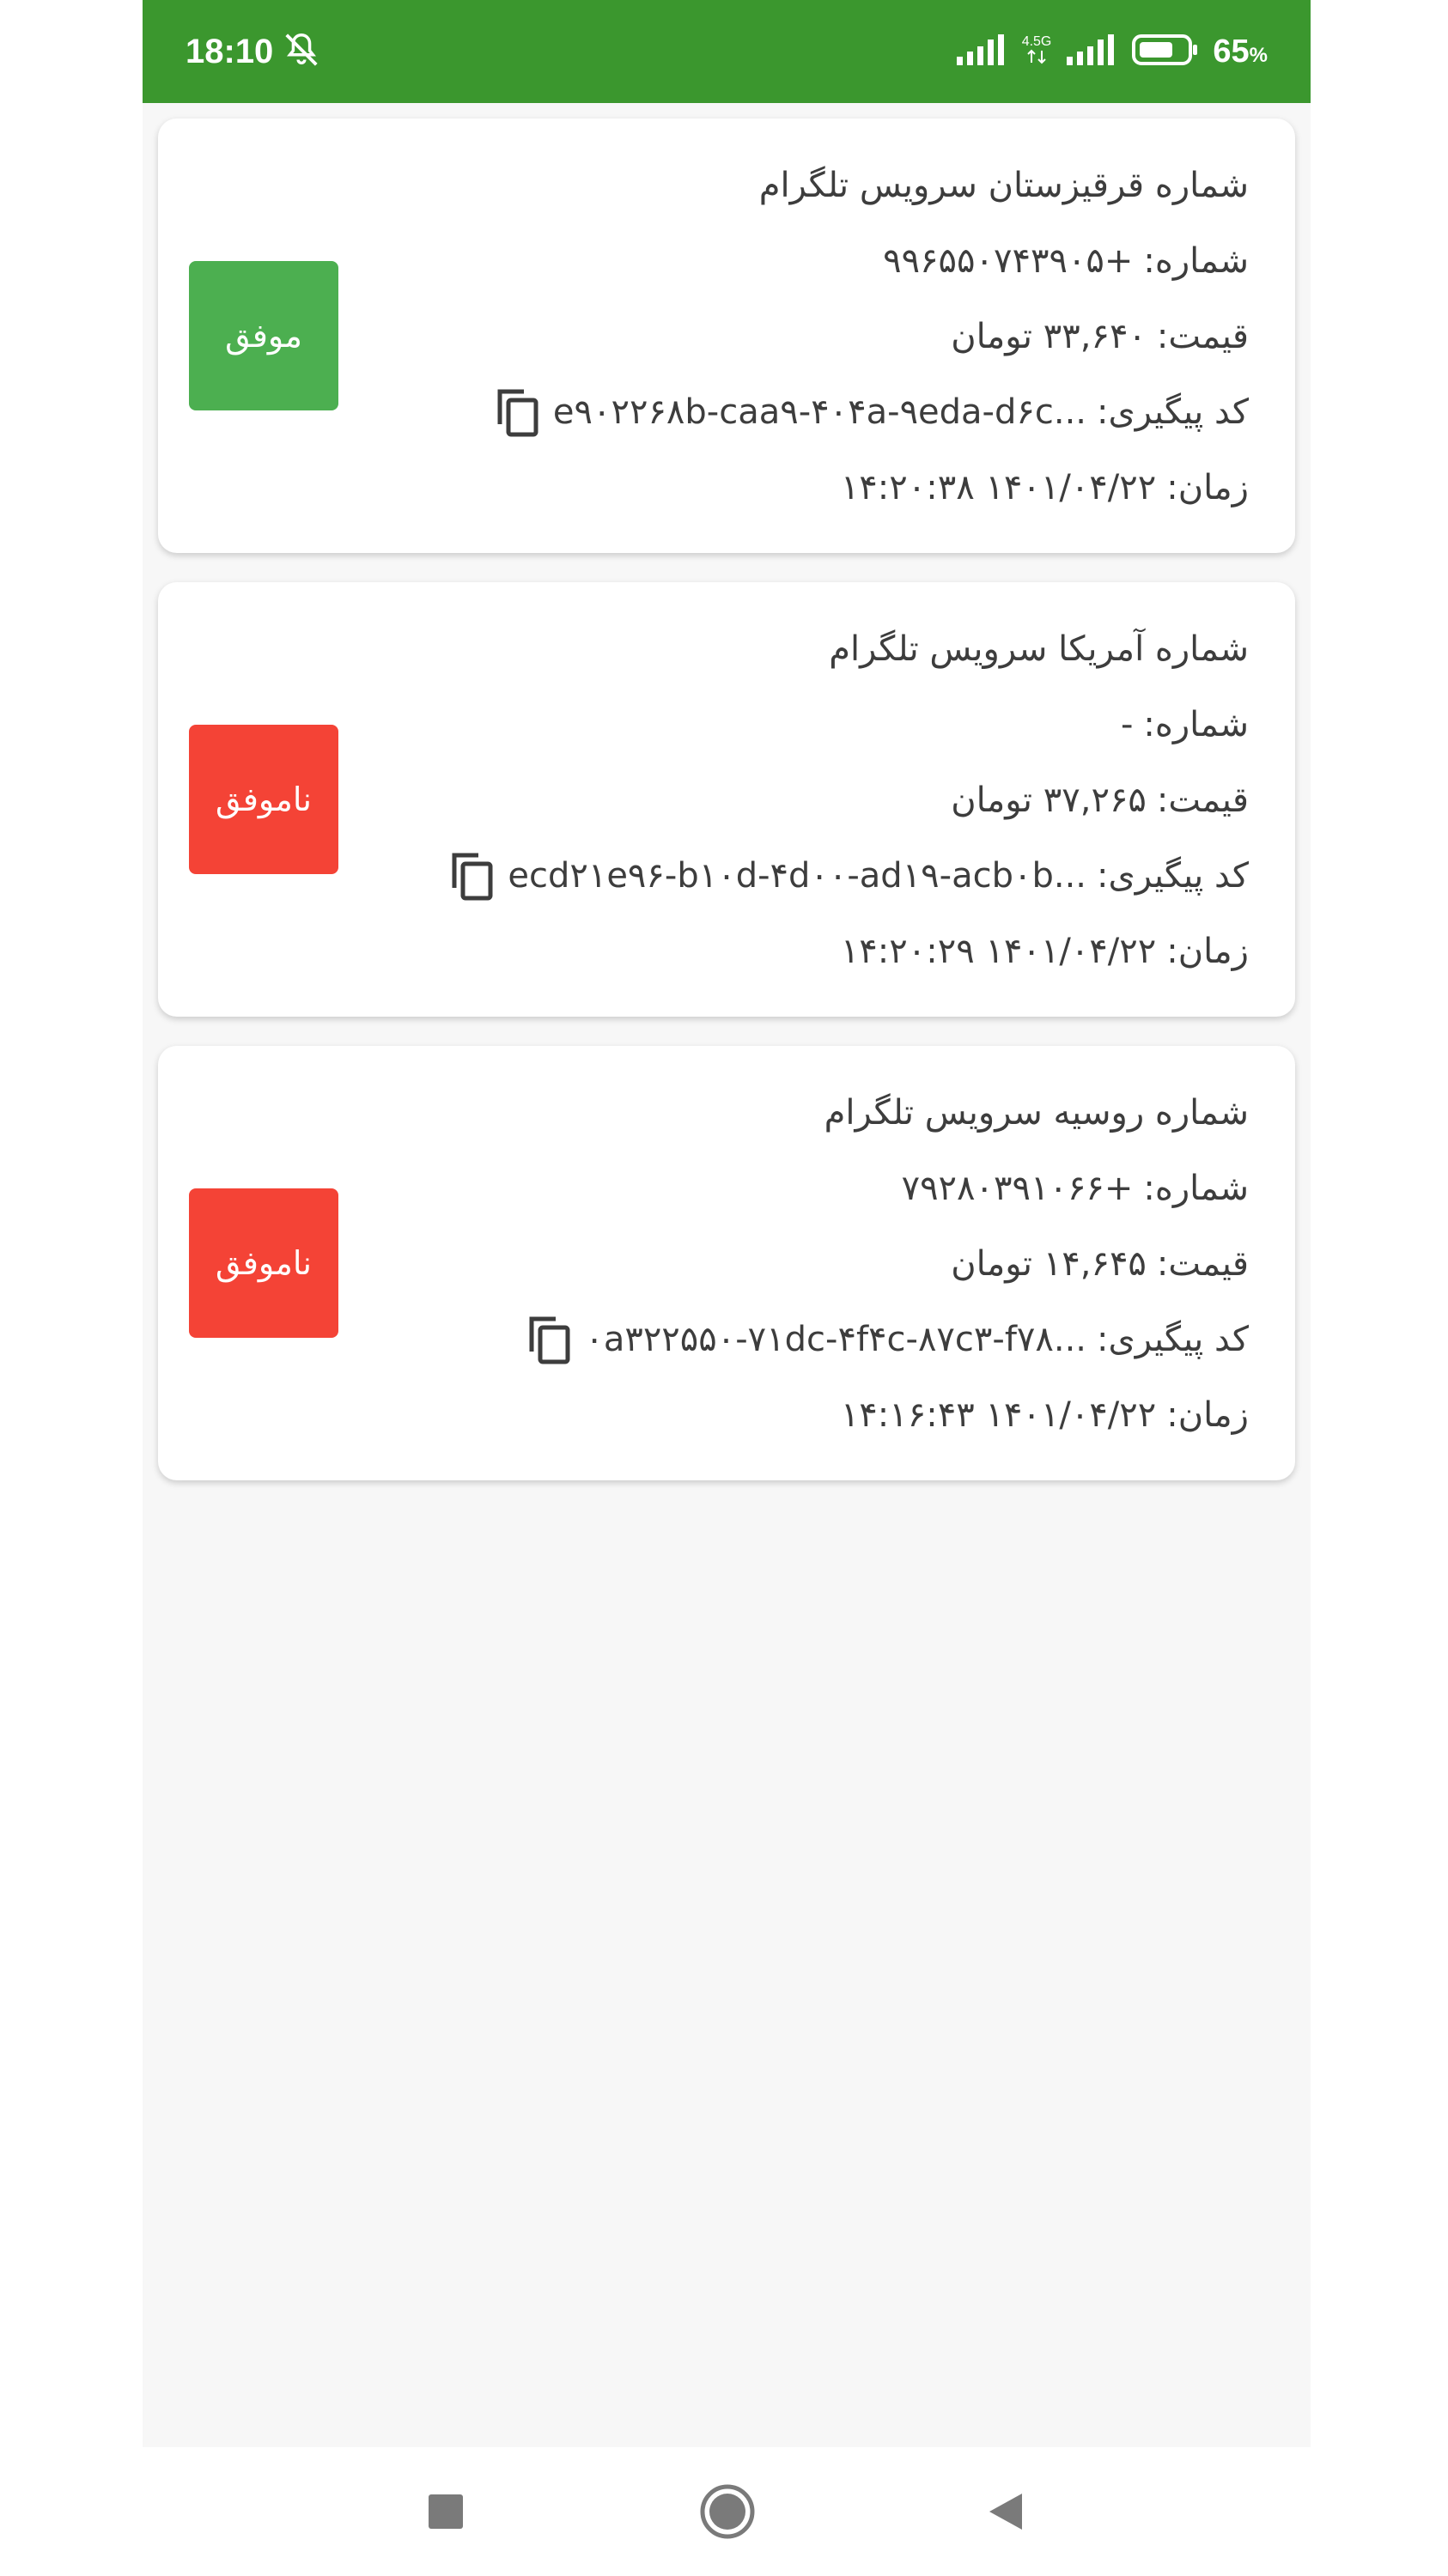  I want to click on square-icon, so click(446, 2512).